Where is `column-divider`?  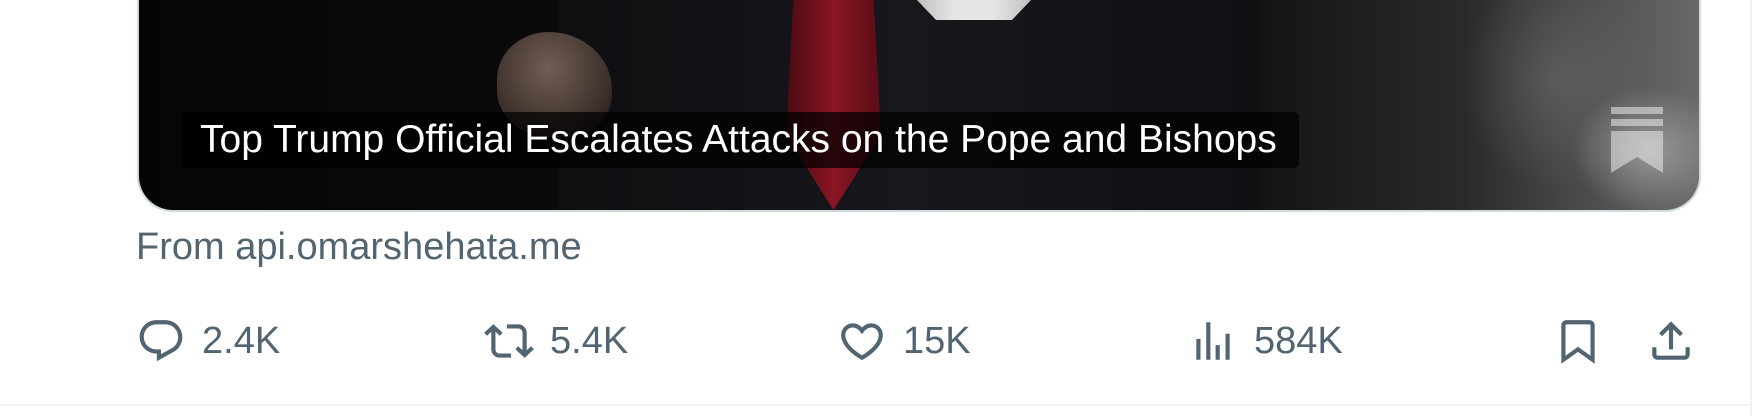 column-divider is located at coordinates (1751, 208).